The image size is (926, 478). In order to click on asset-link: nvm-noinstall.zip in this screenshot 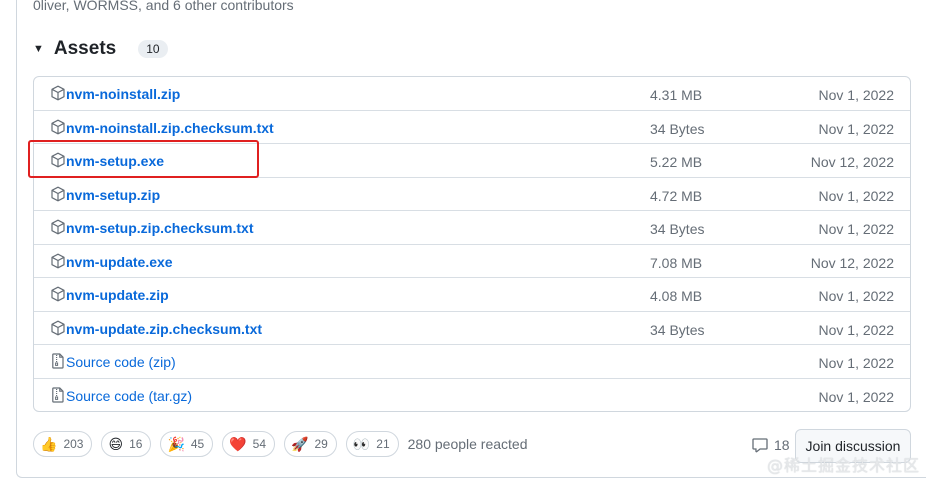, I will do `click(123, 94)`.